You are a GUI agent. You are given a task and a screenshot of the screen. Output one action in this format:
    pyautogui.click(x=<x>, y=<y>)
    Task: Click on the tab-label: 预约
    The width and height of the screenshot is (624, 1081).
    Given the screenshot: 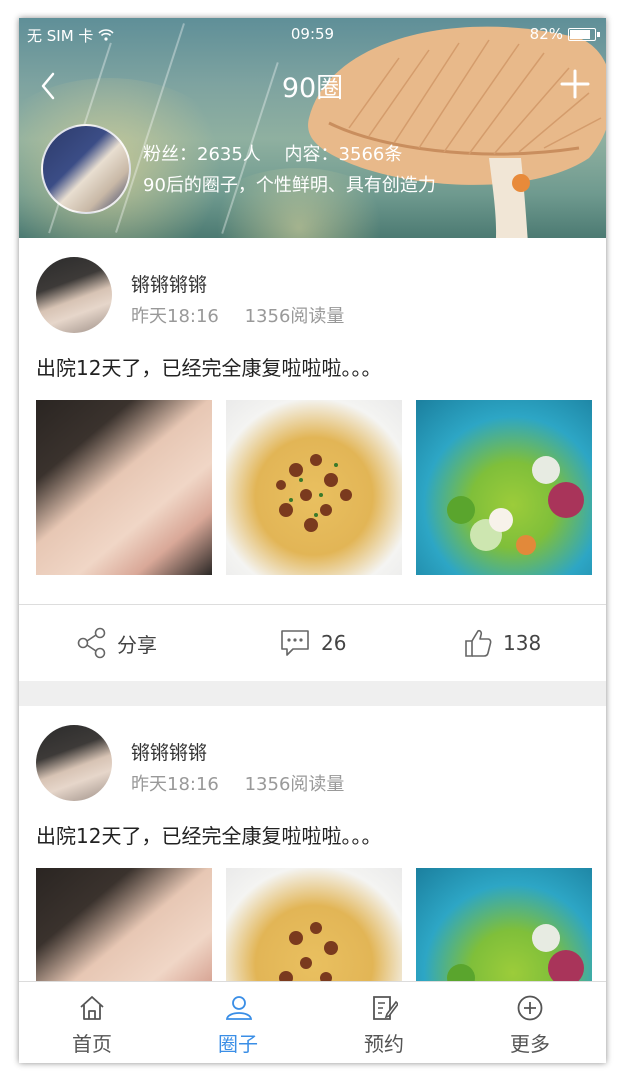 What is the action you would take?
    pyautogui.click(x=384, y=1044)
    